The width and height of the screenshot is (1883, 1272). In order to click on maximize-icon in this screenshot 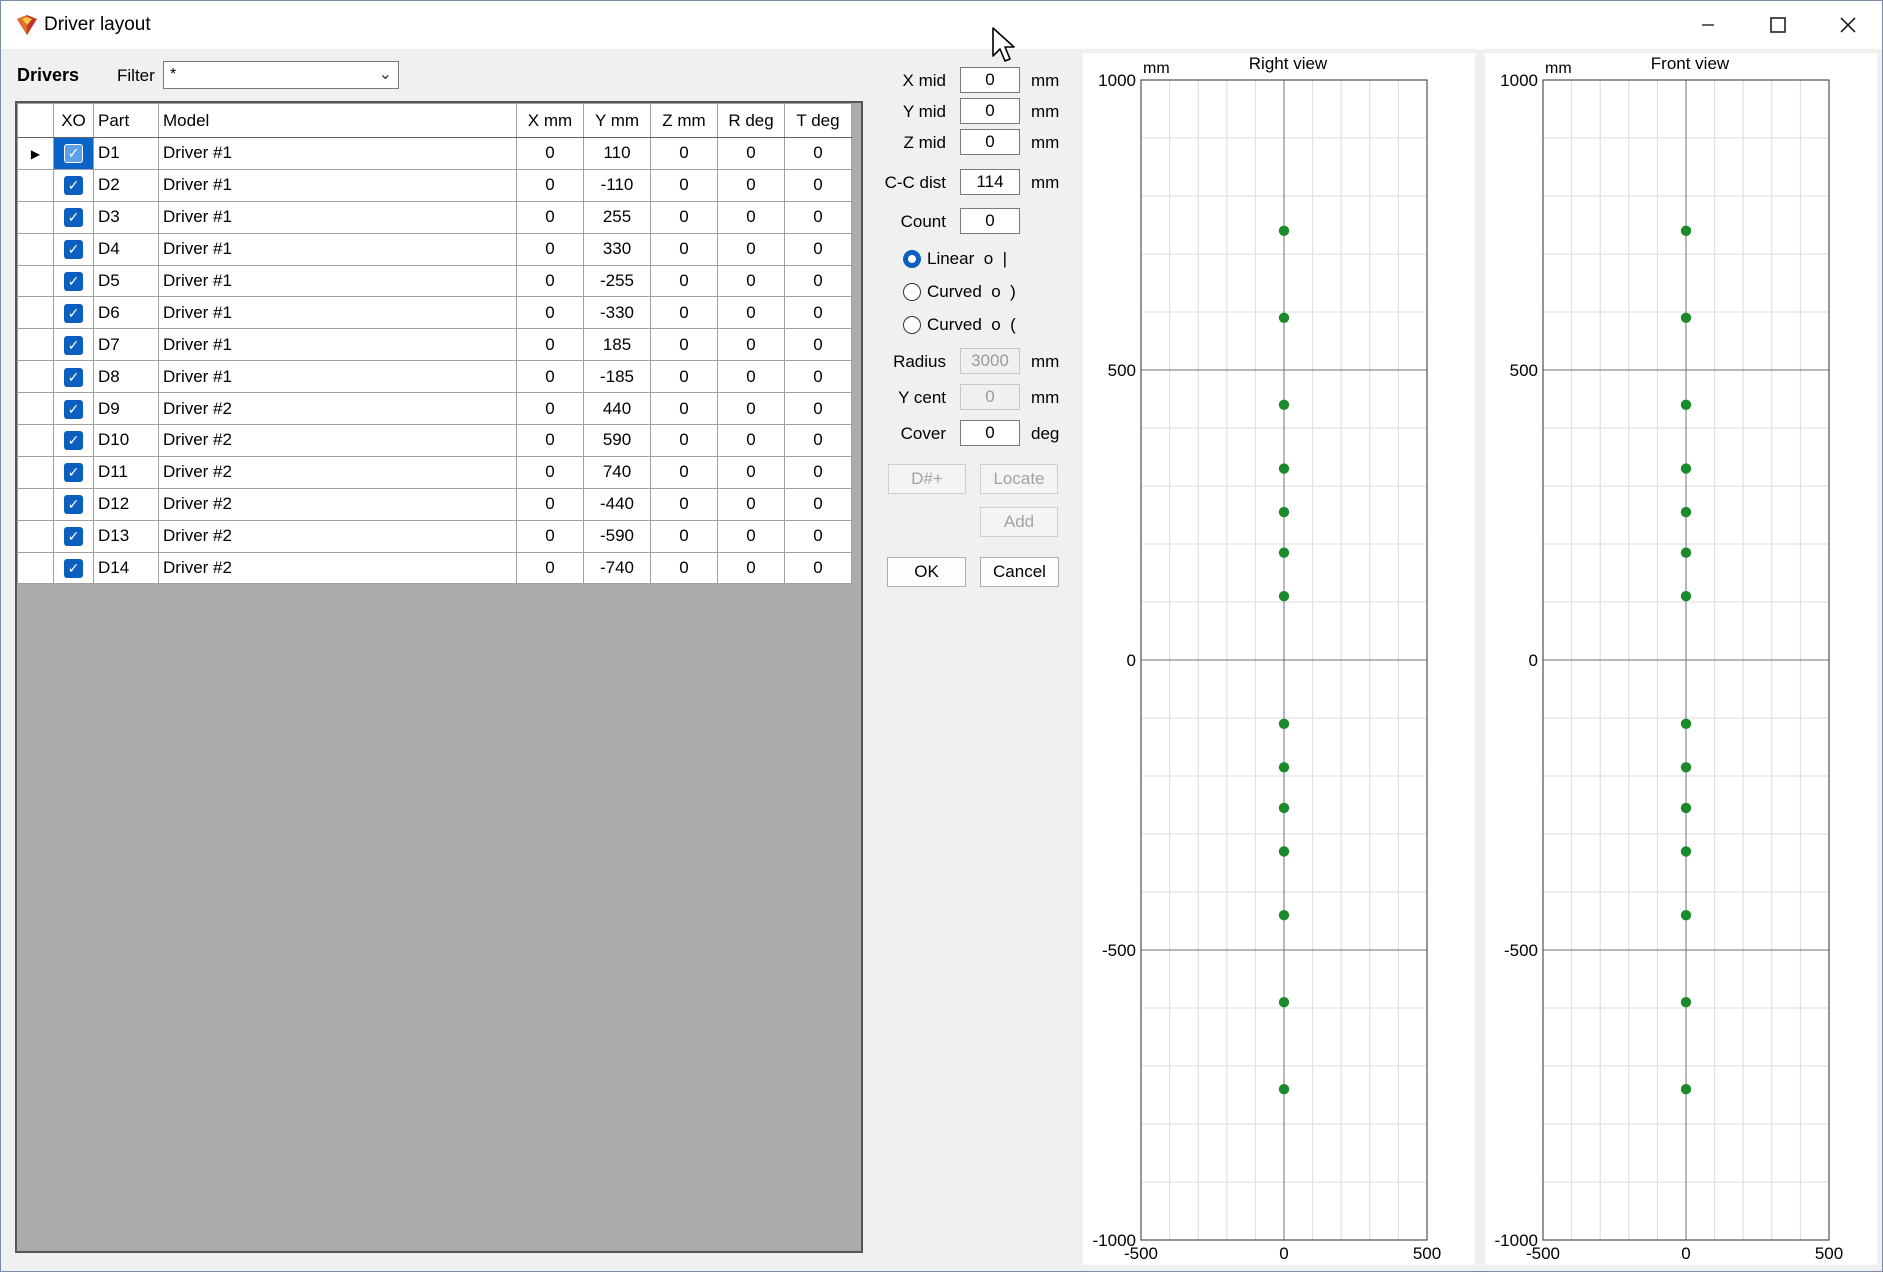, I will do `click(1778, 25)`.